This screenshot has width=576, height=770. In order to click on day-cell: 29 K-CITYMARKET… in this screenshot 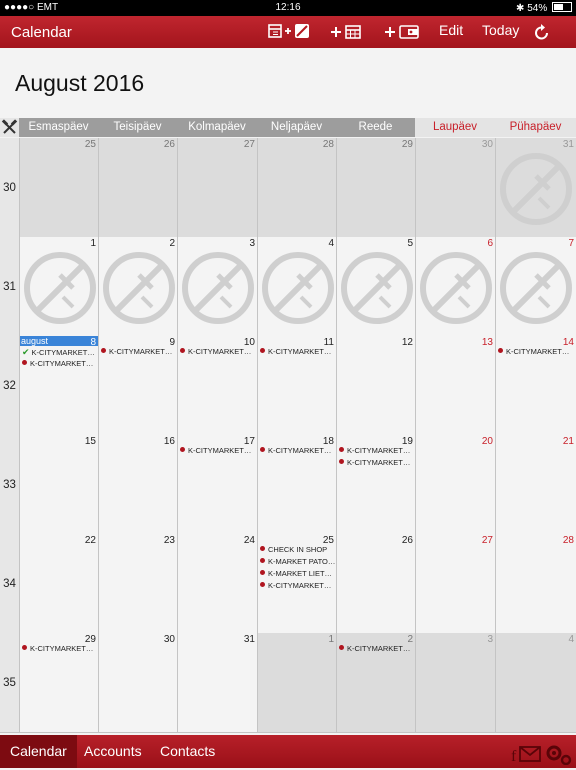, I will do `click(59, 683)`.